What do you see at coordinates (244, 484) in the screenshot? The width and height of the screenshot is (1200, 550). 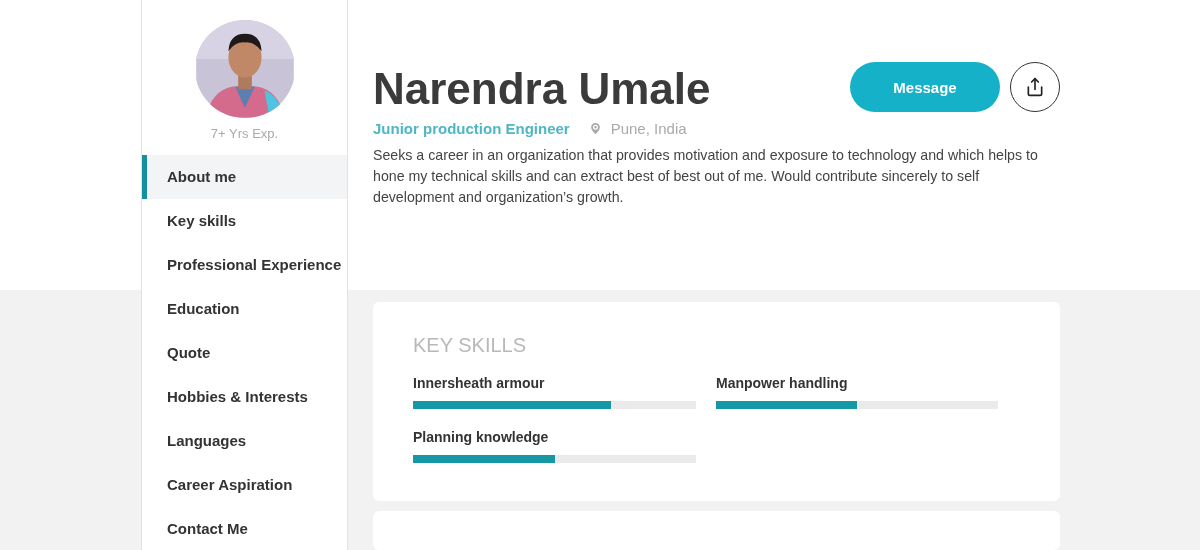 I see `sidebar-item: Career Aspiration` at bounding box center [244, 484].